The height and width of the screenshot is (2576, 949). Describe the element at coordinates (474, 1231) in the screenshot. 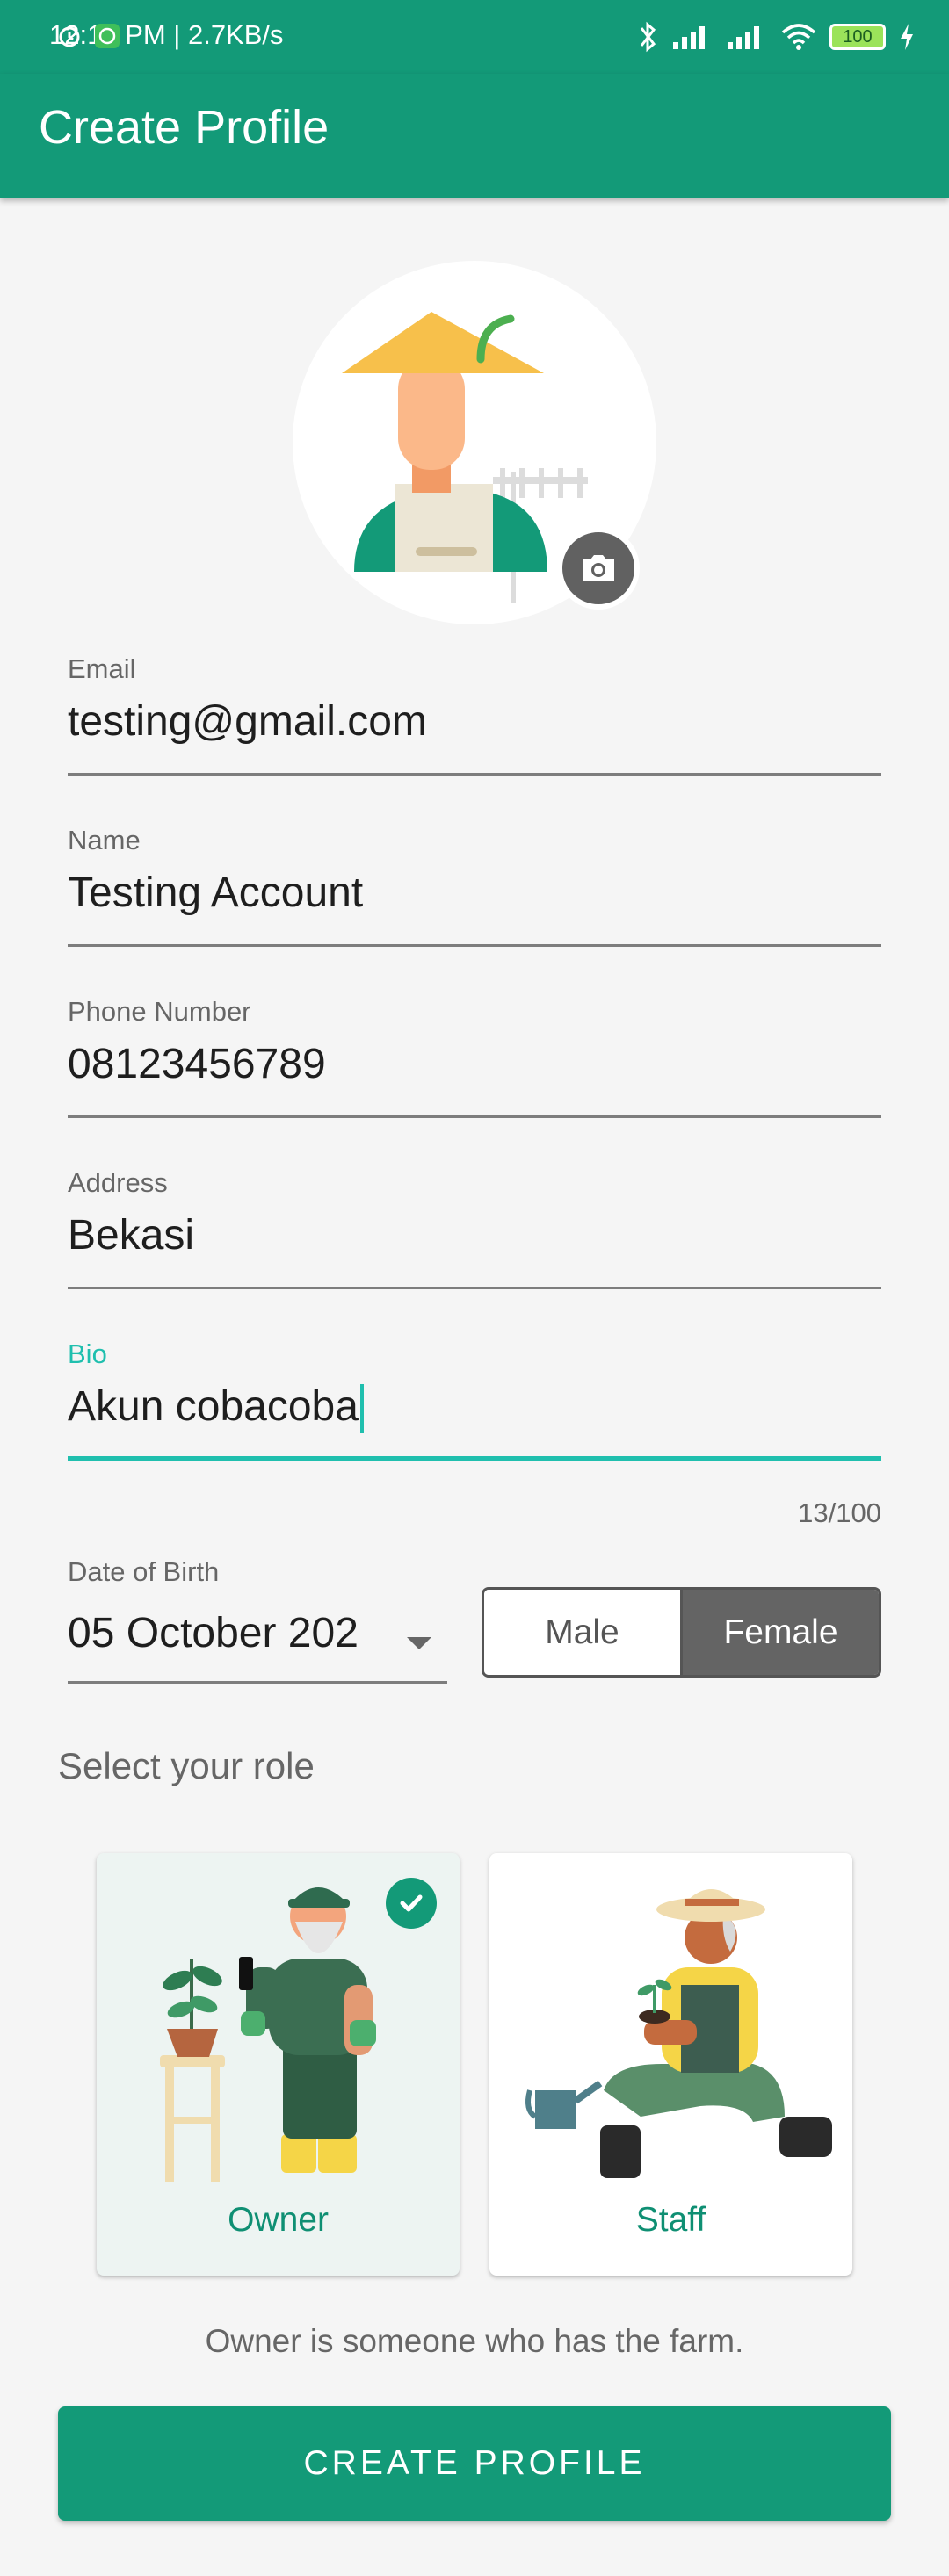

I see `address-field: Address Bekasi` at that location.